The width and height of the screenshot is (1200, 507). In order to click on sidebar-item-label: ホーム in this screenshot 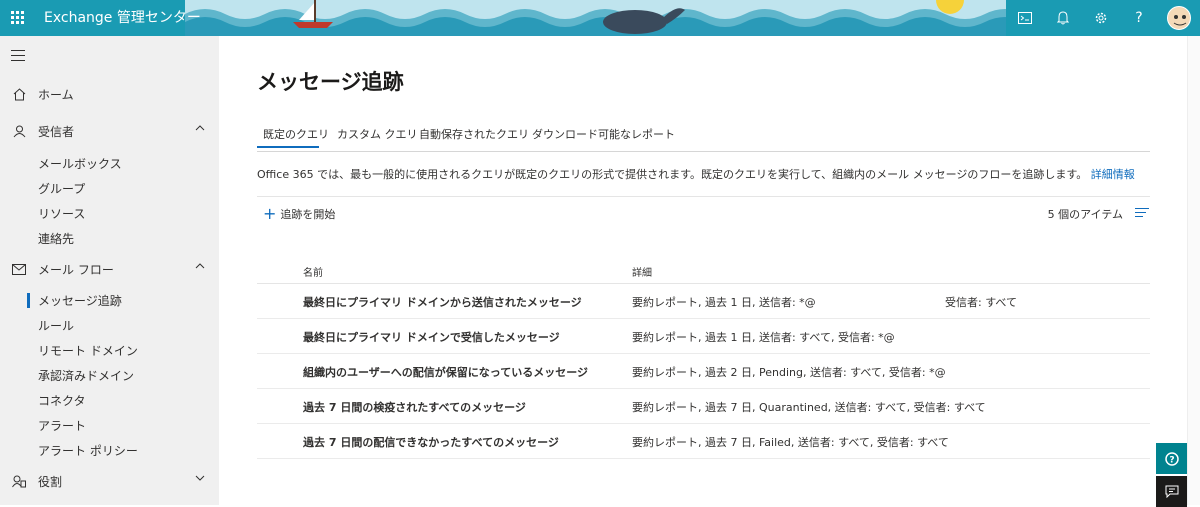, I will do `click(56, 95)`.